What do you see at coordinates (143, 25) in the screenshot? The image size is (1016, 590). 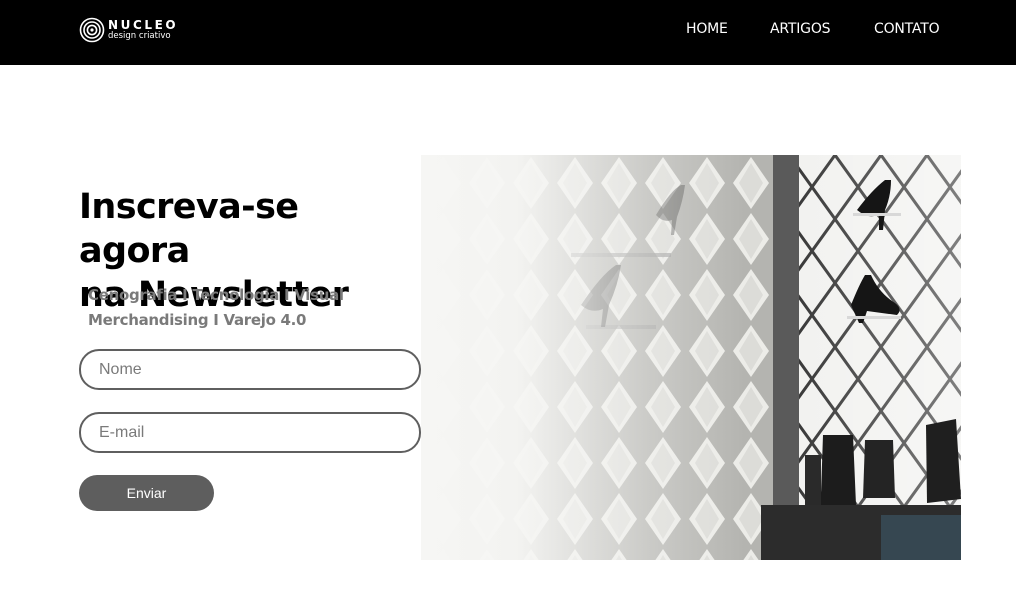 I see `logo-wordmark: NUCLEO` at bounding box center [143, 25].